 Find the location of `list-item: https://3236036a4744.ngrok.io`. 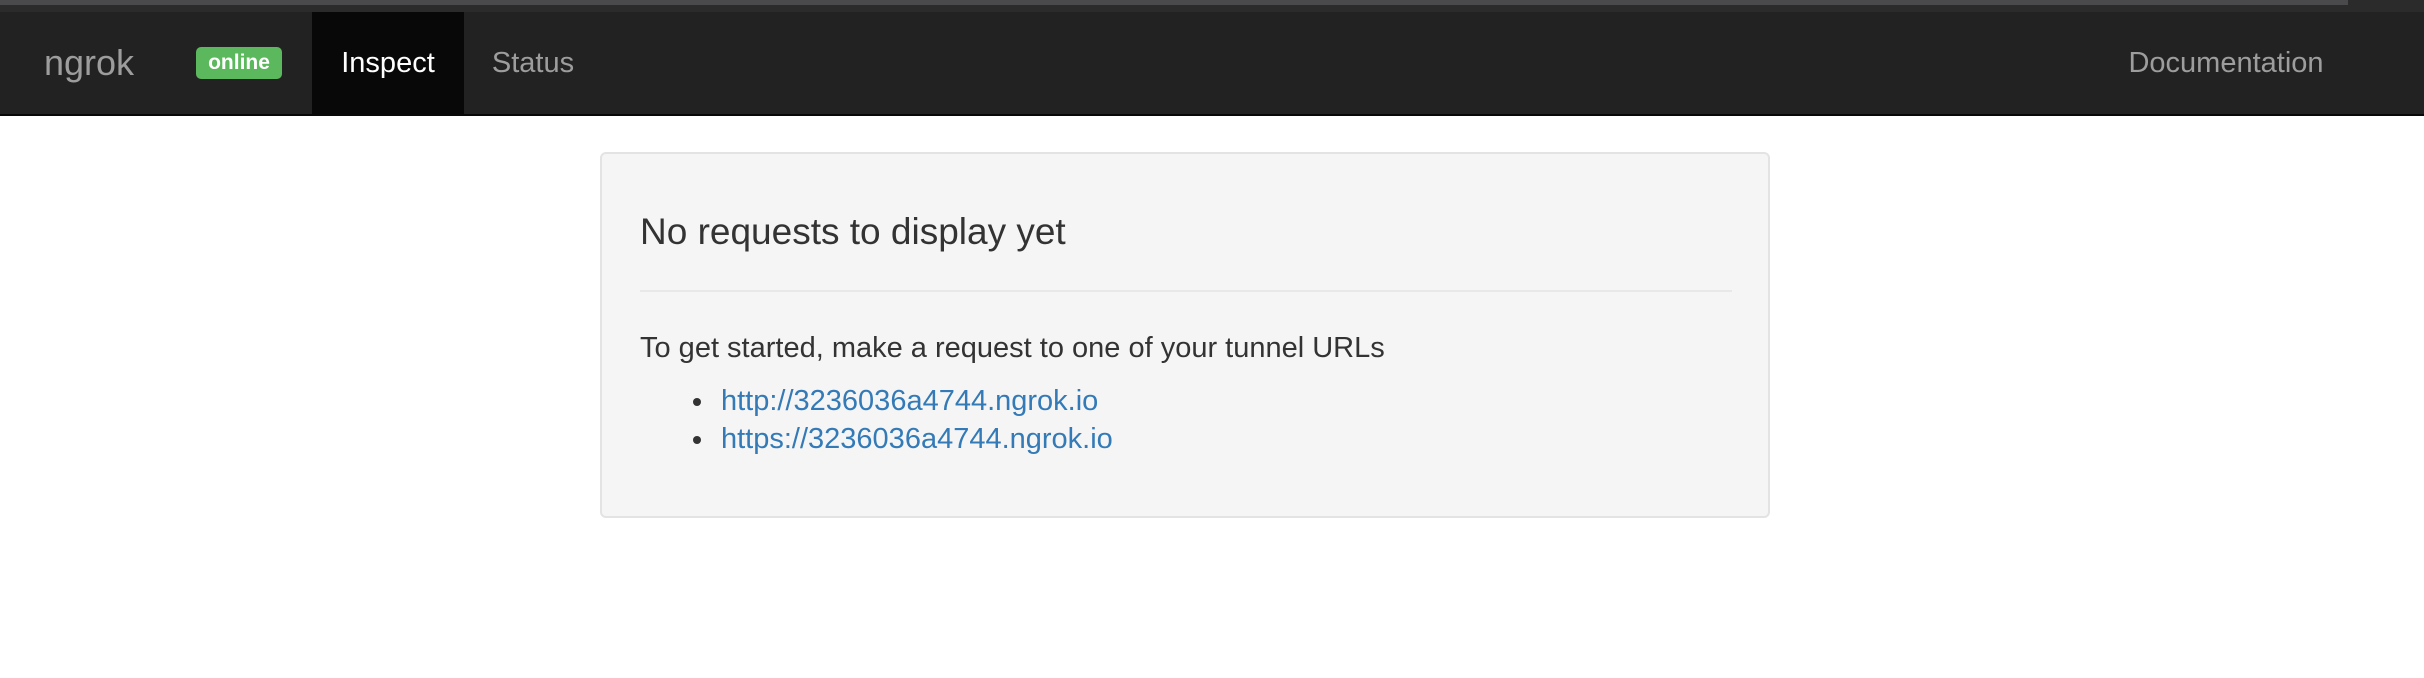

list-item: https://3236036a4744.ngrok.io is located at coordinates (897, 439).